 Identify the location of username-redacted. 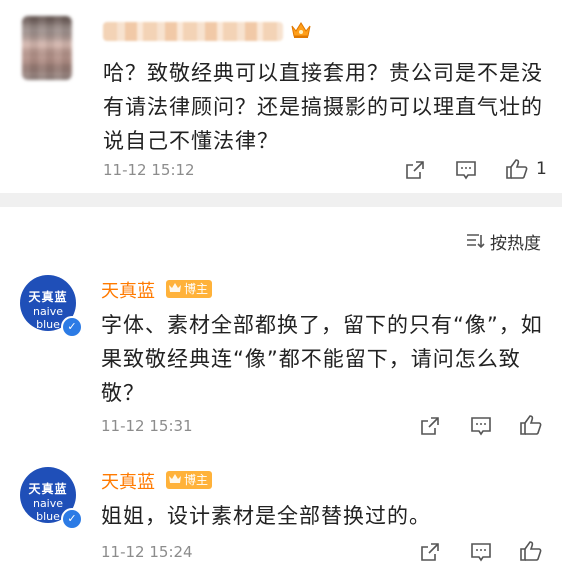
(193, 31).